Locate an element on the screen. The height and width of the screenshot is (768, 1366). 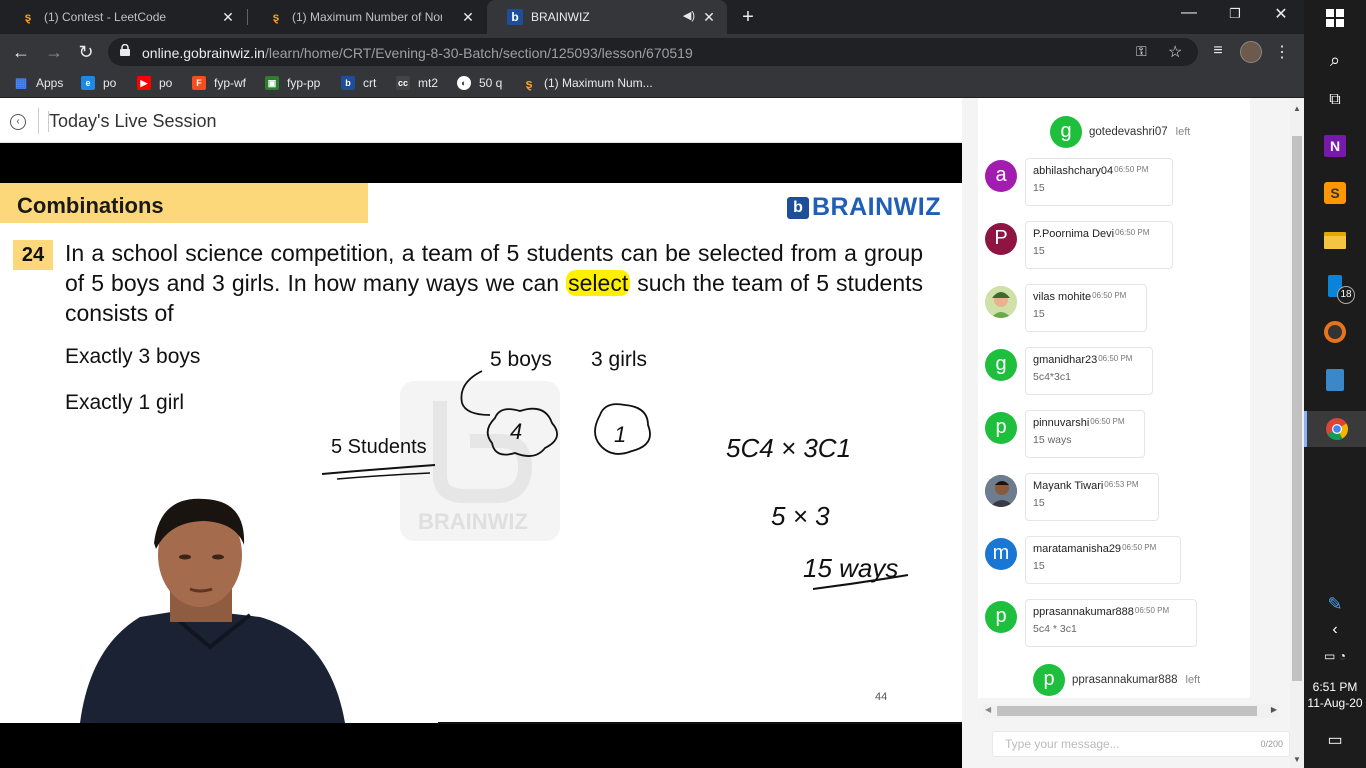
bookmark-fyp-pp: ▣ fyp-pp is located at coordinates (292, 83).